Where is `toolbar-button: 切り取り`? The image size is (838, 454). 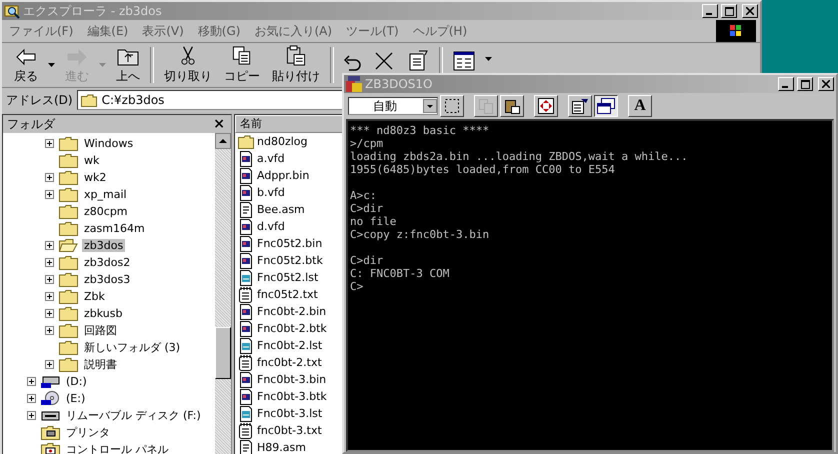 toolbar-button: 切り取り is located at coordinates (188, 65).